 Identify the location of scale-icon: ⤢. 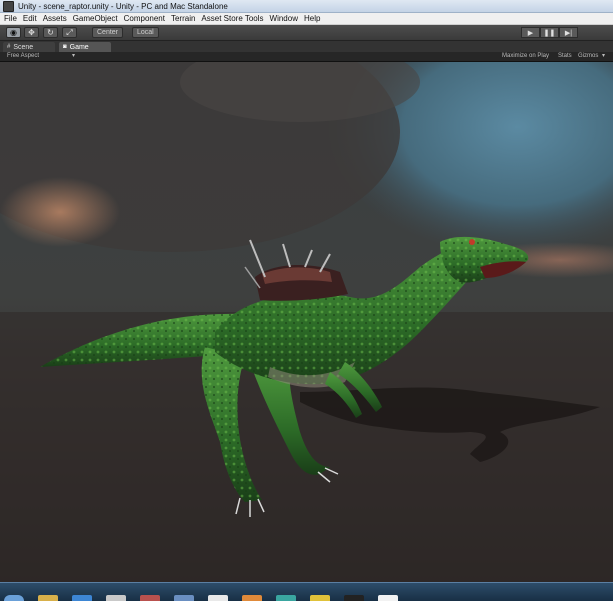
(69, 32).